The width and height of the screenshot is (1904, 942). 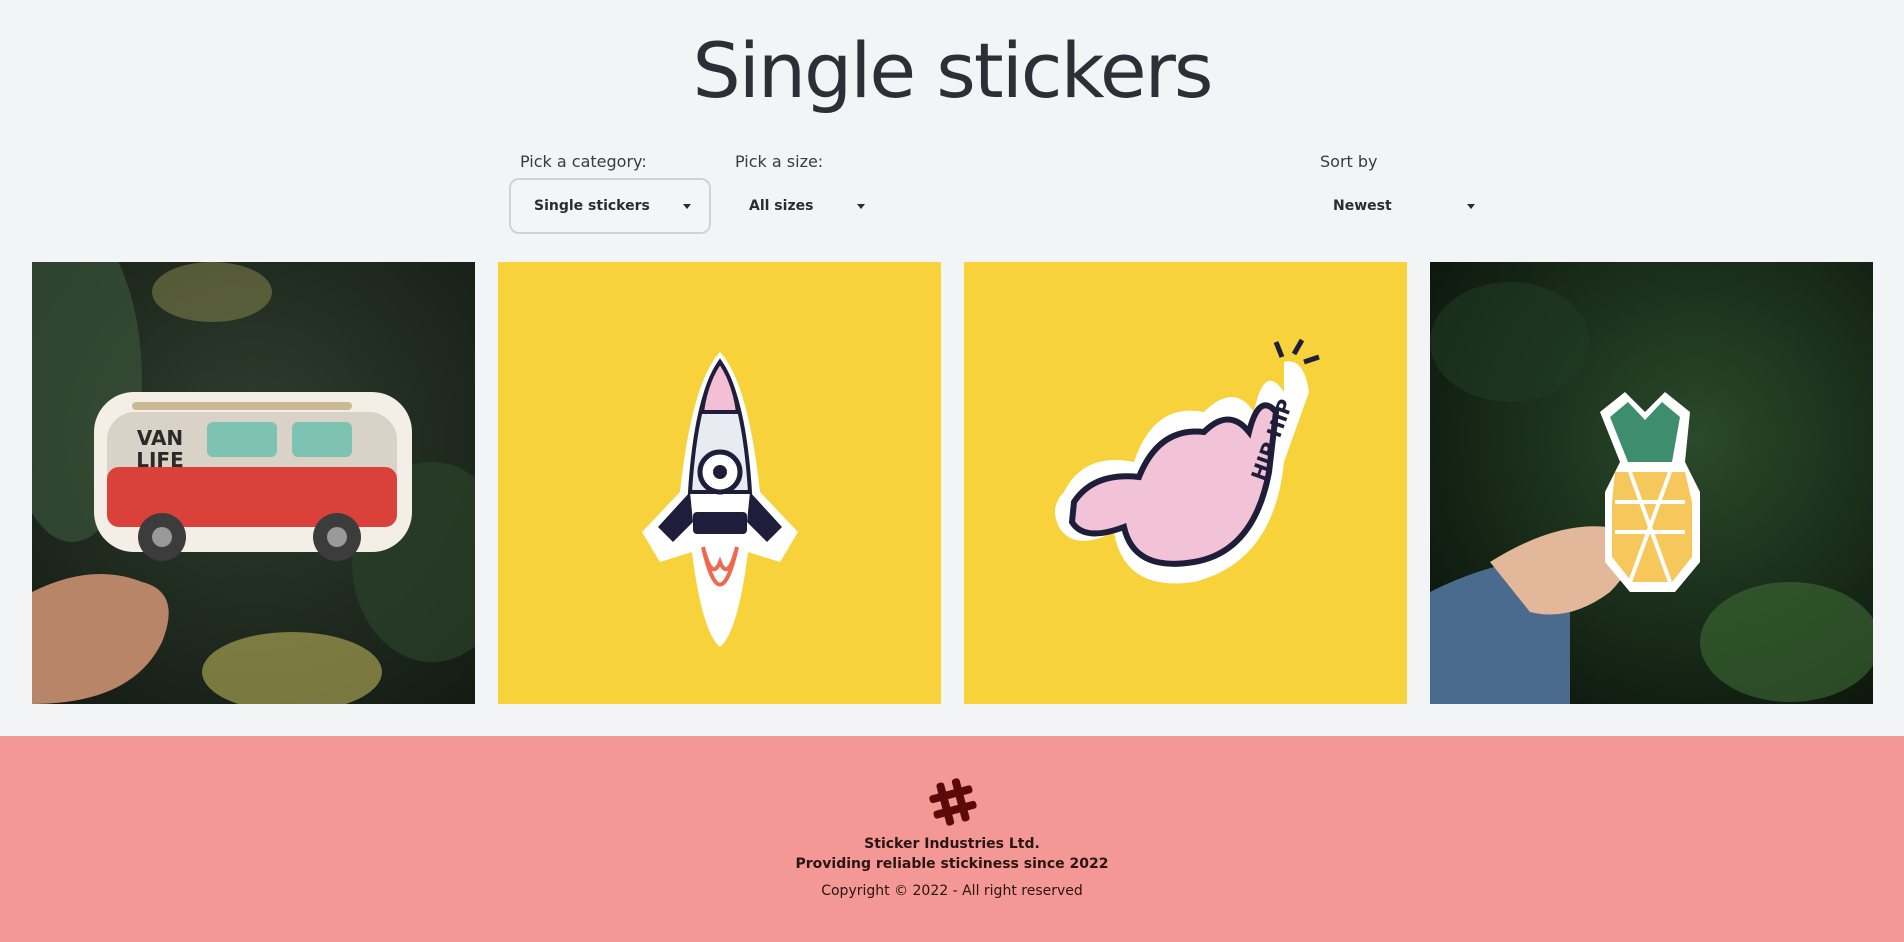 I want to click on size-select: All sizes, so click(x=801, y=206).